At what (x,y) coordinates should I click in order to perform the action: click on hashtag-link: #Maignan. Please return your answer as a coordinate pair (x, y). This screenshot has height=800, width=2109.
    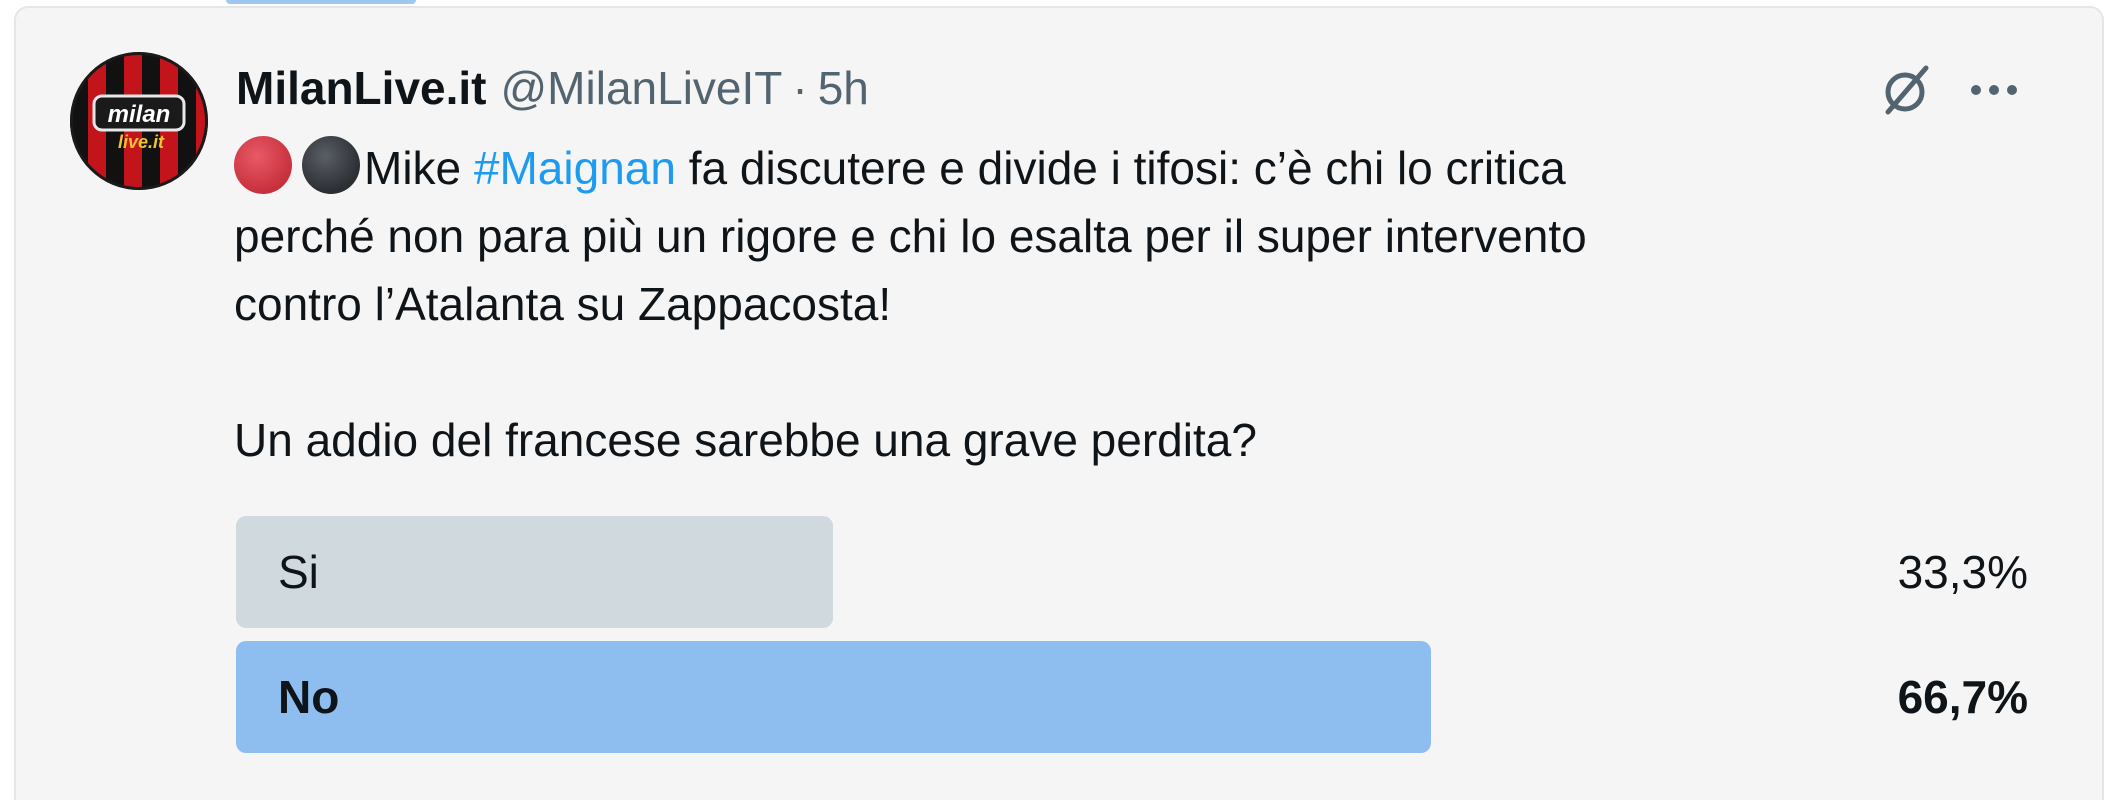
    Looking at the image, I should click on (575, 168).